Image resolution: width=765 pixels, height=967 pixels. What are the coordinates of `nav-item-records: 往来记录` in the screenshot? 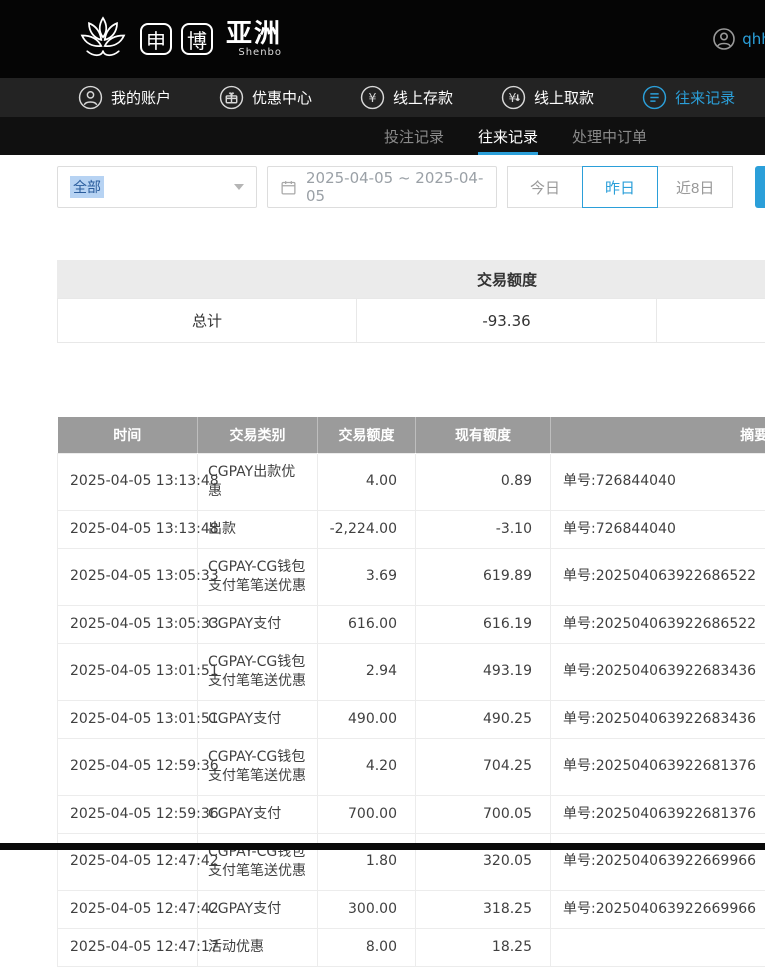 It's located at (688, 97).